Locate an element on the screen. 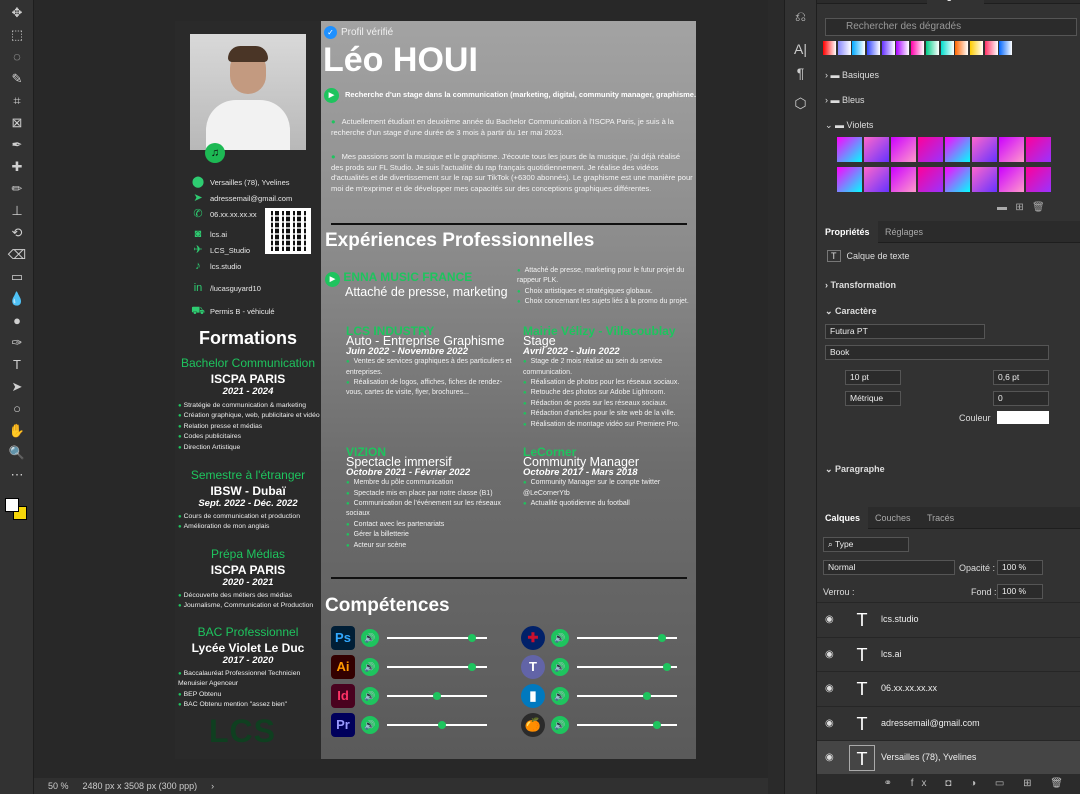 This screenshot has width=1080, height=794. tab-0: Couleur is located at coordinates (841, 2).